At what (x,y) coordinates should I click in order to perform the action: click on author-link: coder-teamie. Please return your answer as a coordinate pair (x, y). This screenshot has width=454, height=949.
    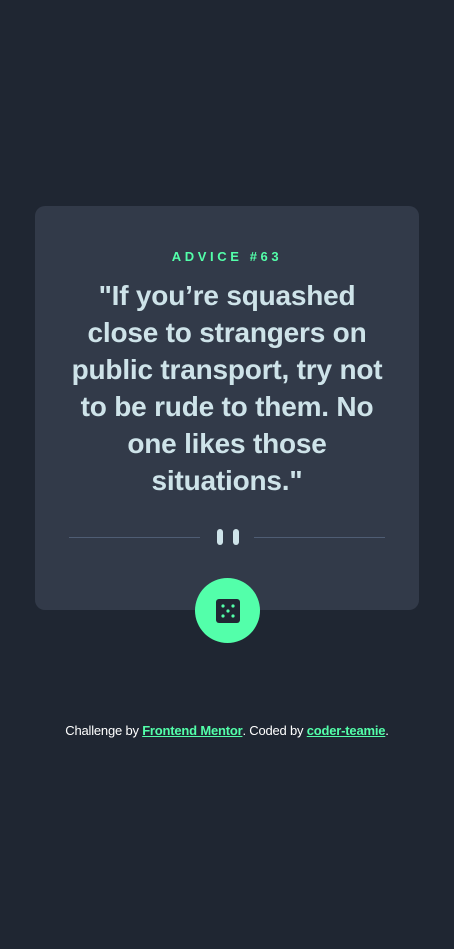
    Looking at the image, I should click on (346, 730).